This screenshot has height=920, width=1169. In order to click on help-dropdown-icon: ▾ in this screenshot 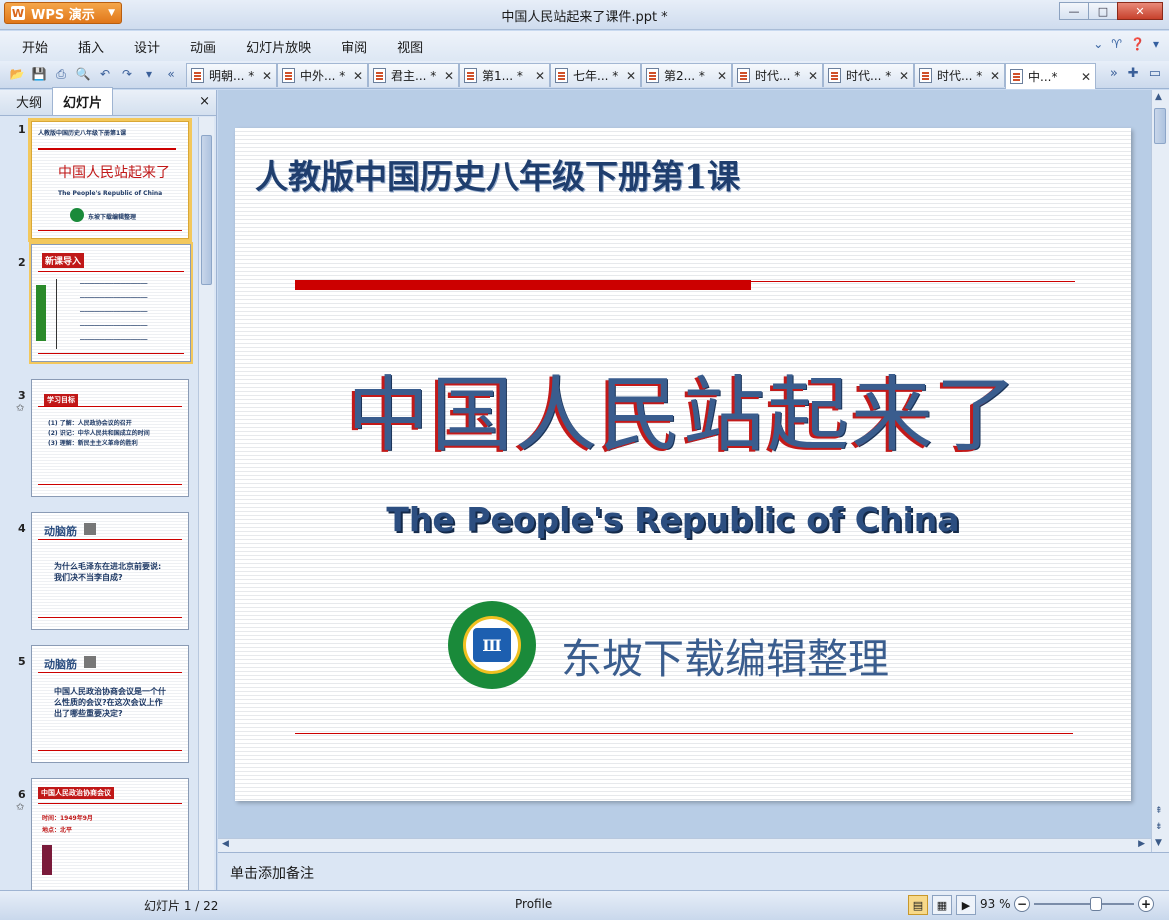, I will do `click(1156, 44)`.